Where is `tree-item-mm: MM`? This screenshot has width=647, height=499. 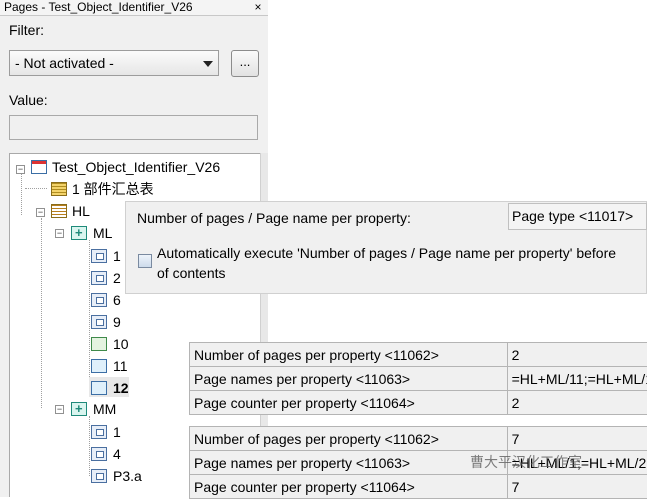 tree-item-mm: MM is located at coordinates (104, 409).